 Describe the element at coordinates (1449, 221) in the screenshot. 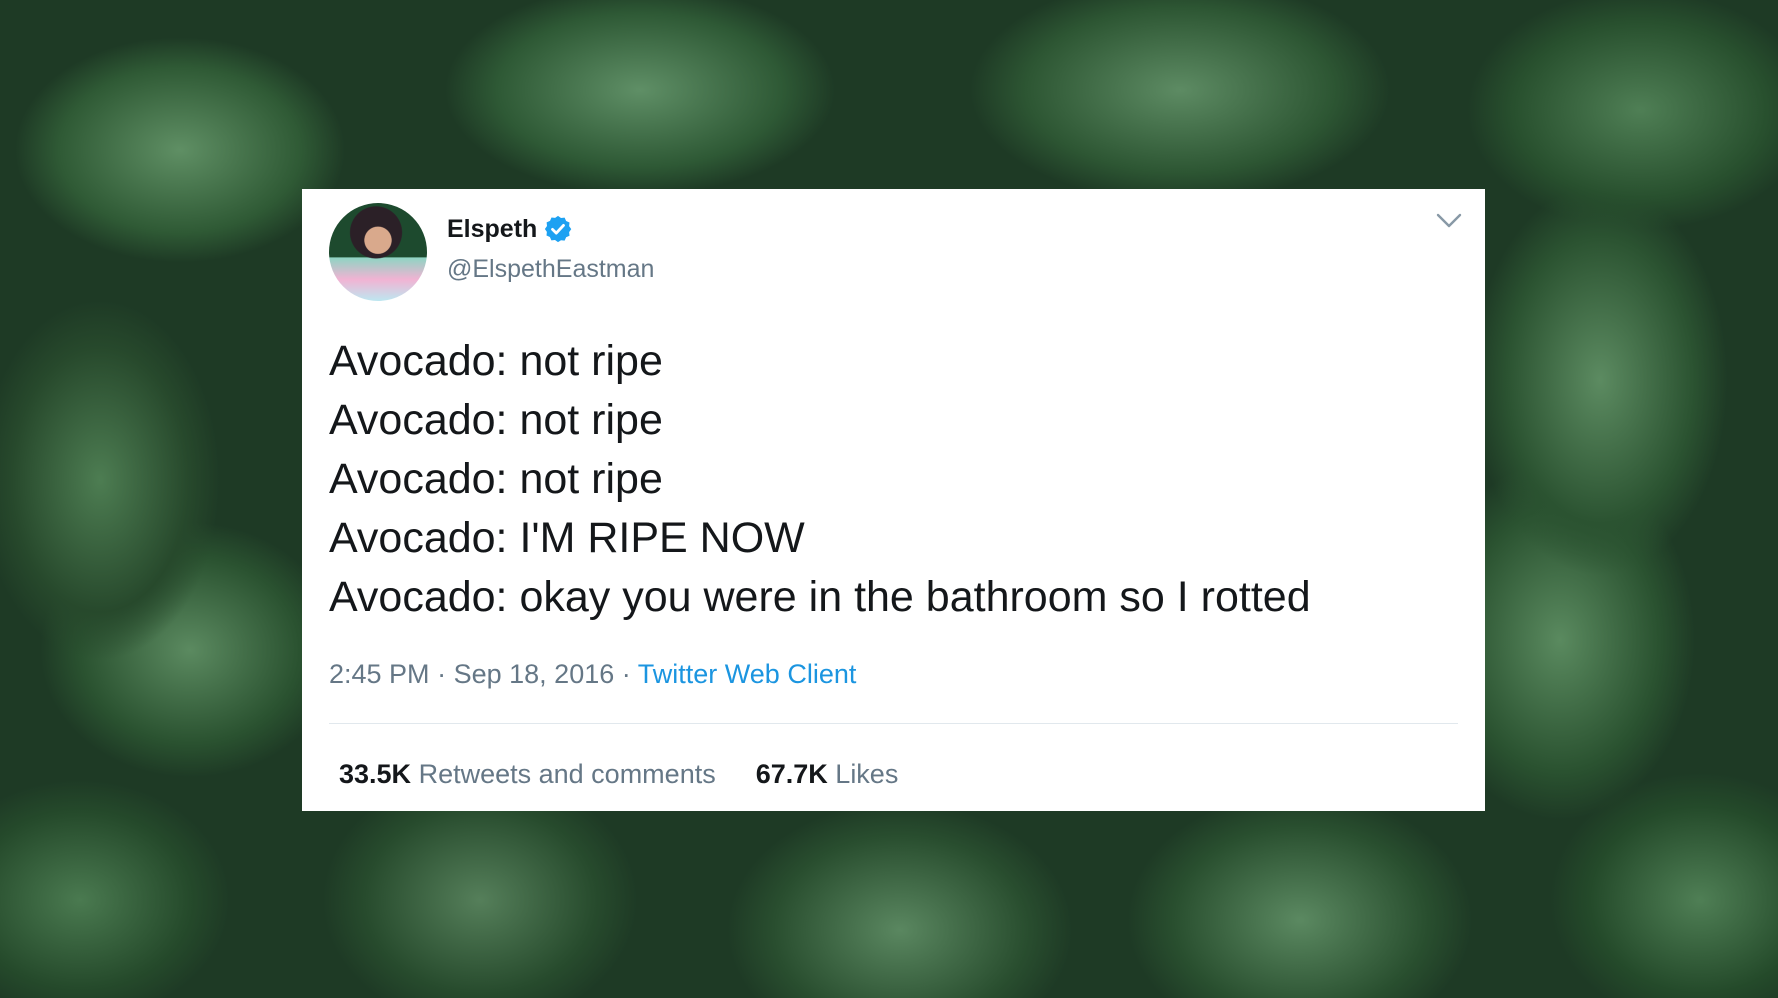

I see `chevron-down-icon` at that location.